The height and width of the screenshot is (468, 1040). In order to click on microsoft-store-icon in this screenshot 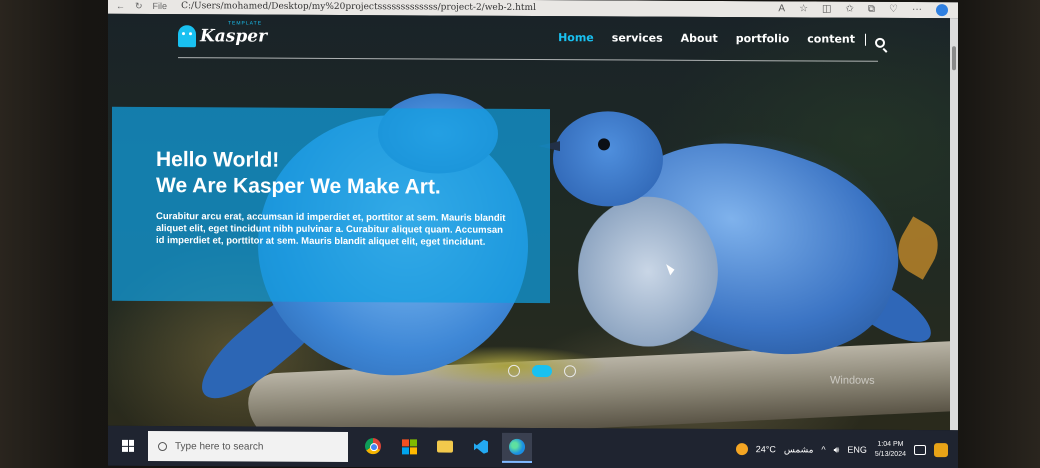, I will do `click(409, 446)`.